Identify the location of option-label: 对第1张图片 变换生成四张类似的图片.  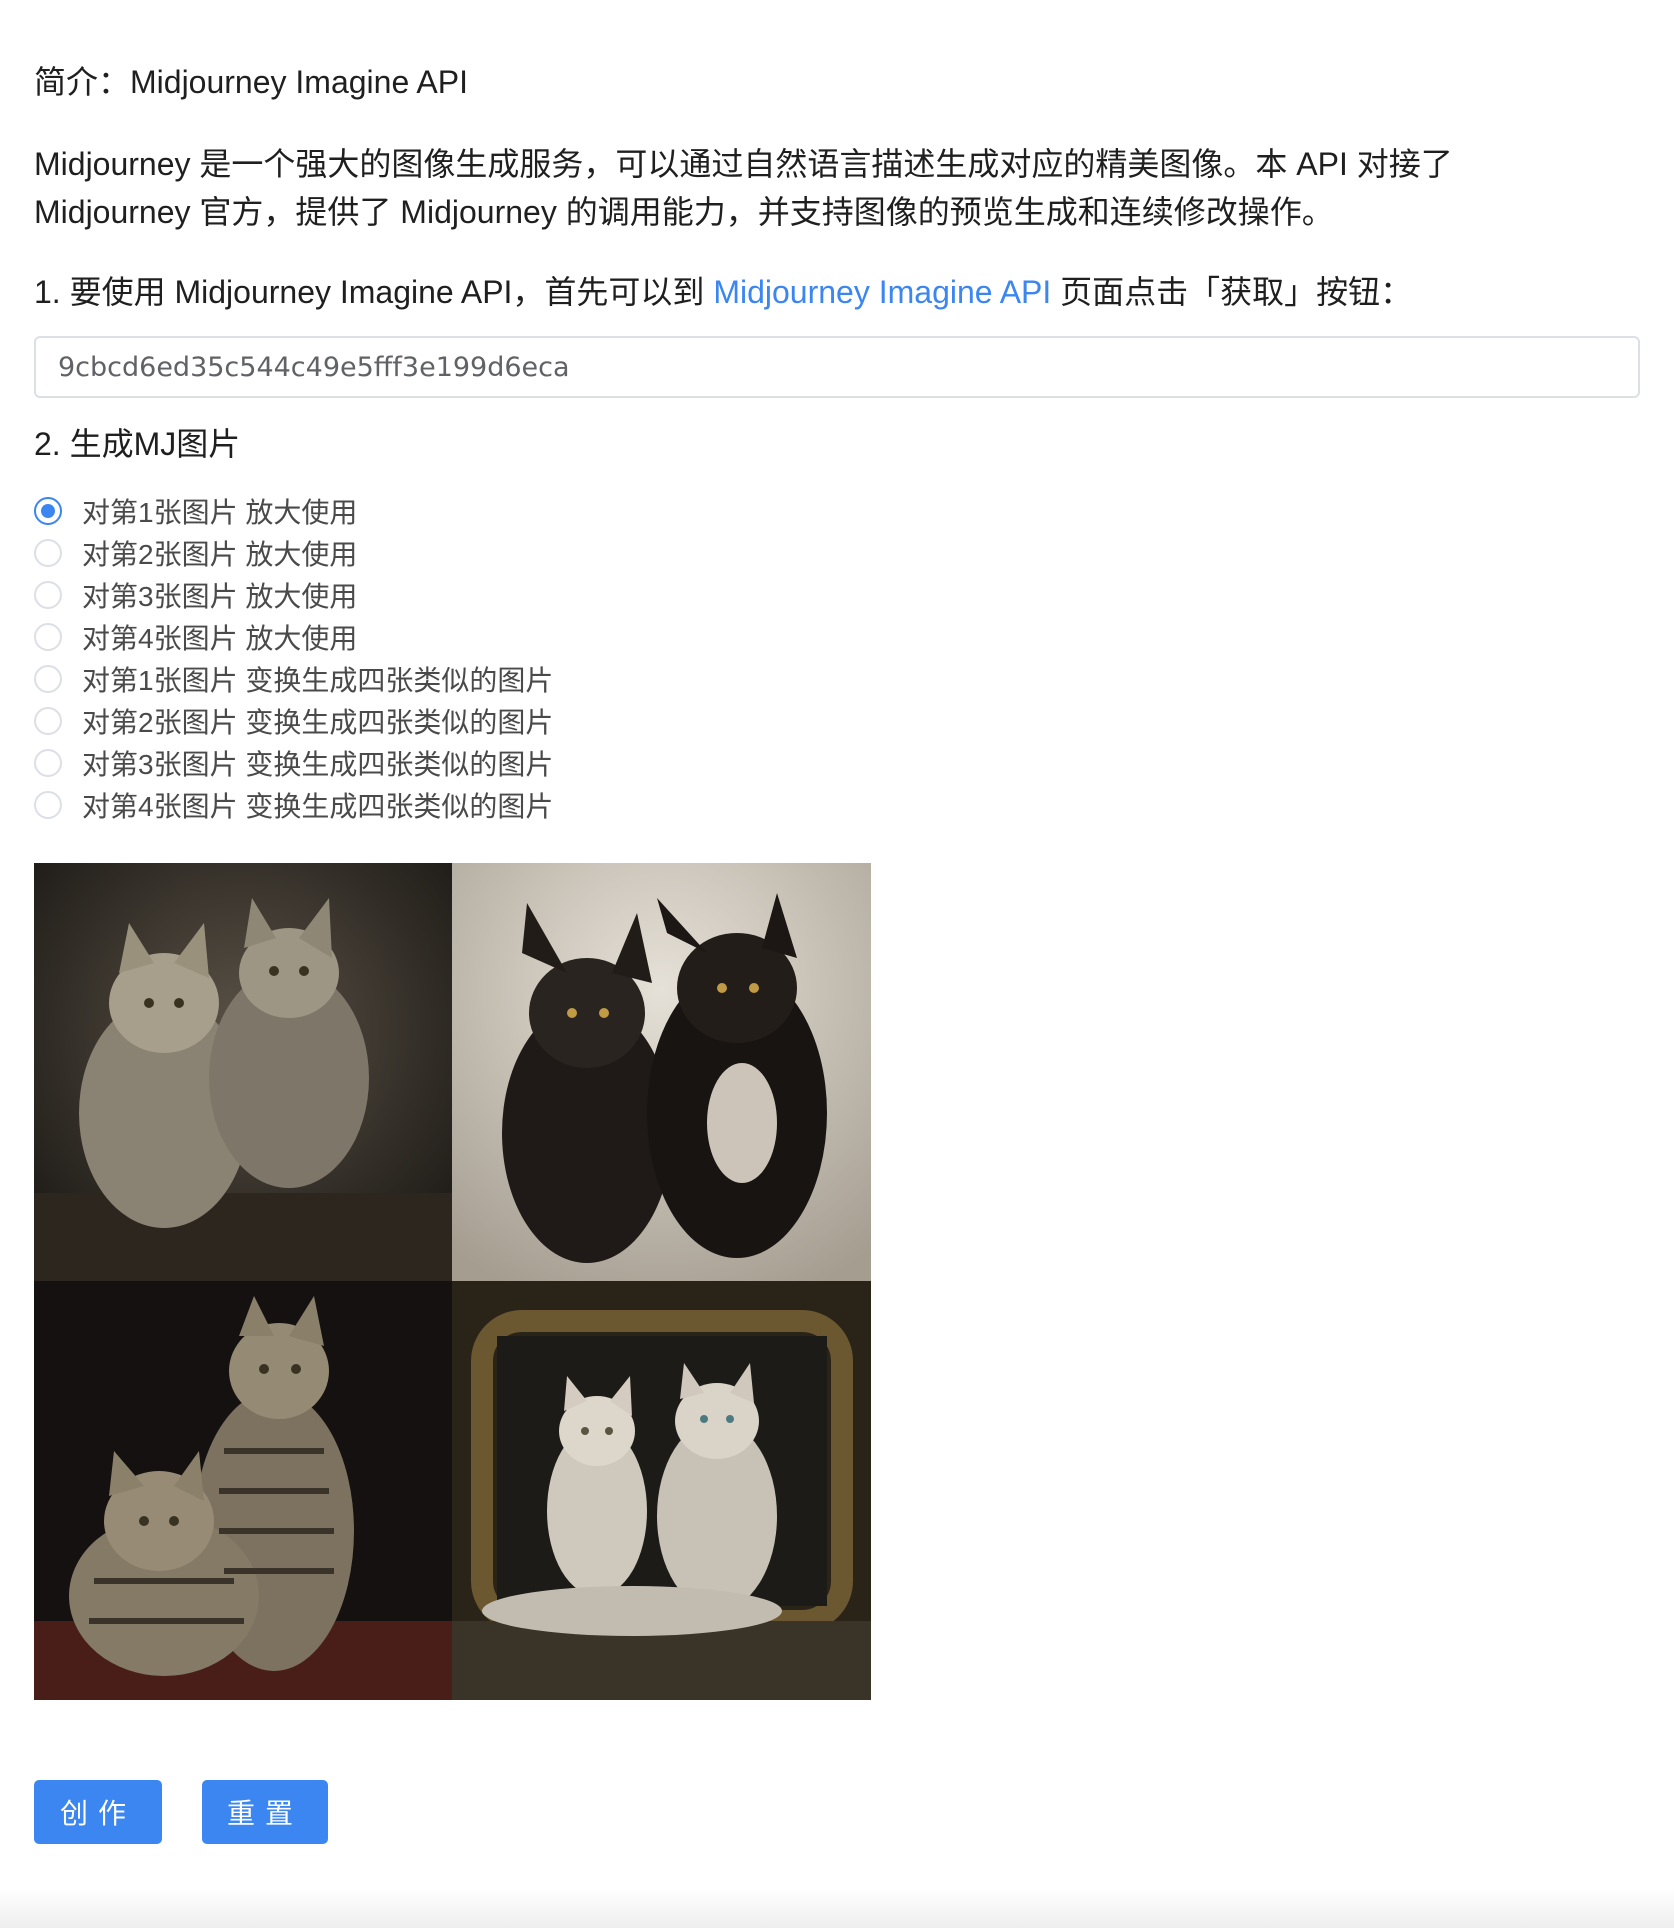
(318, 680).